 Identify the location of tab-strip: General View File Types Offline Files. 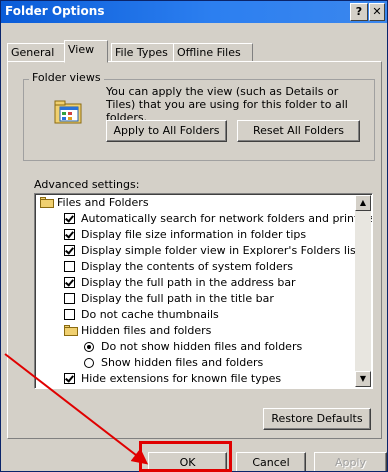
(197, 51).